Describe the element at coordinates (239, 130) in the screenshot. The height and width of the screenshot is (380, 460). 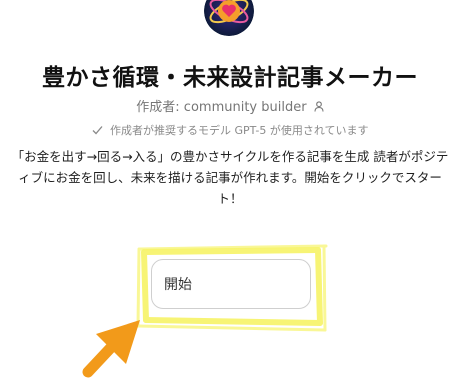
I see `model-notice: 作成者が推奨するモデル GPT-5 が使用されています` at that location.